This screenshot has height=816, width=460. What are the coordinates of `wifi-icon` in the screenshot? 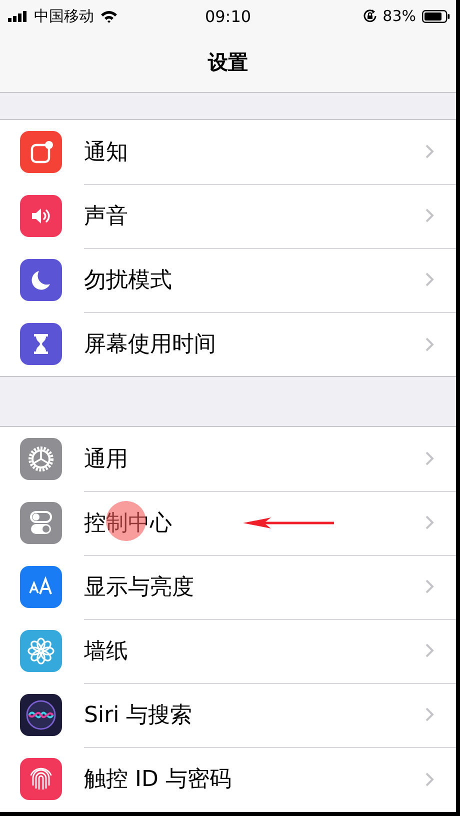 It's located at (109, 16).